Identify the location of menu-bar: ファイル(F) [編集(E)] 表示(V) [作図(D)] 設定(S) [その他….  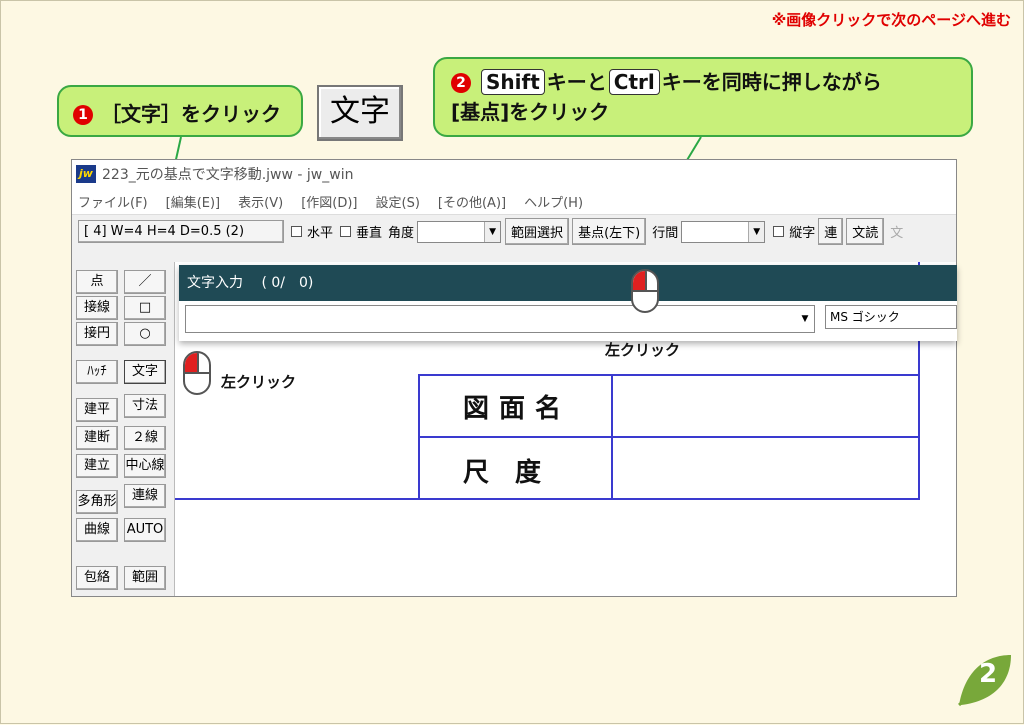
(514, 201).